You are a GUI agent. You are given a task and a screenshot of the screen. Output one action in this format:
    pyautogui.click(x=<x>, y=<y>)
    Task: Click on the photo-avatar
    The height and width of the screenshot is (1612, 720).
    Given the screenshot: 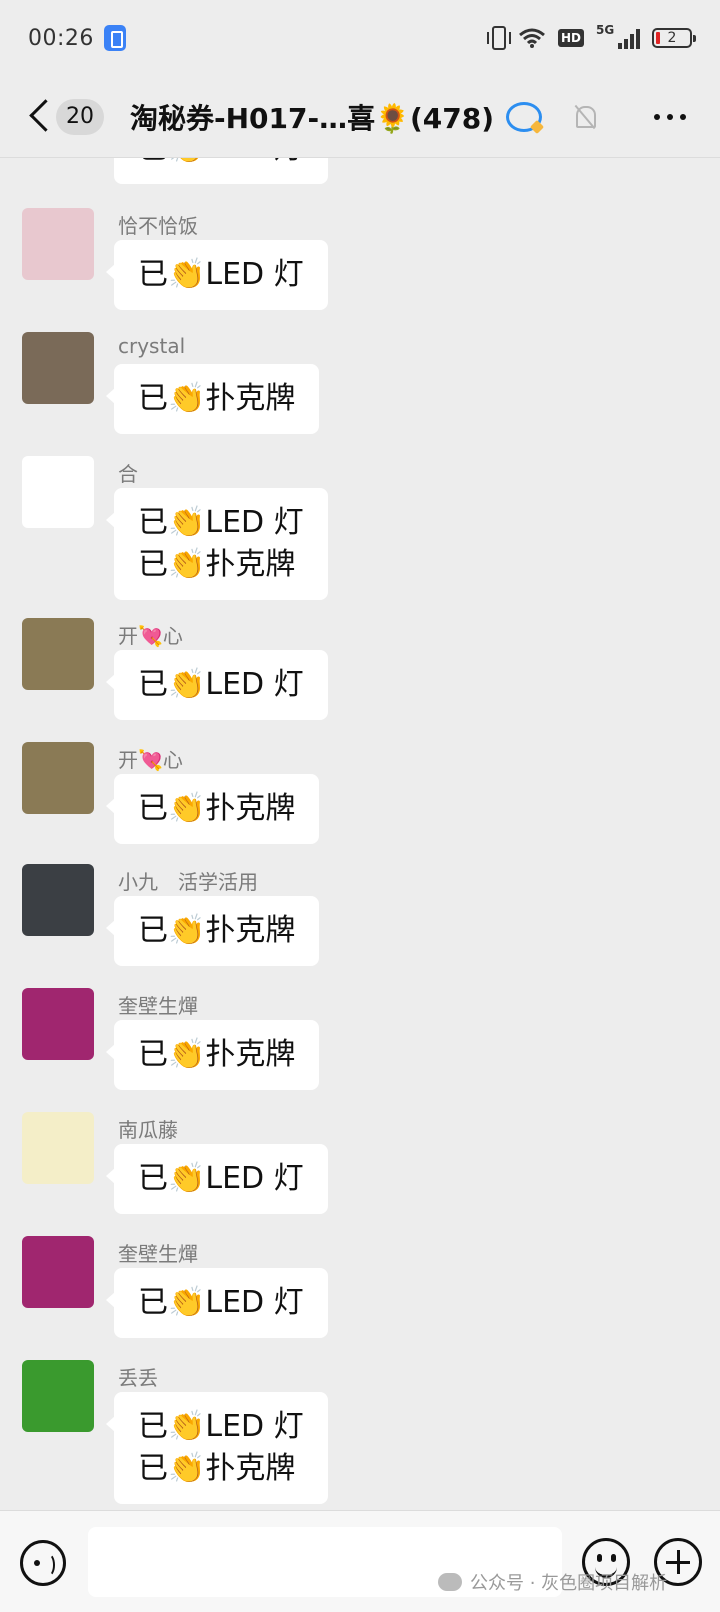 What is the action you would take?
    pyautogui.click(x=58, y=368)
    